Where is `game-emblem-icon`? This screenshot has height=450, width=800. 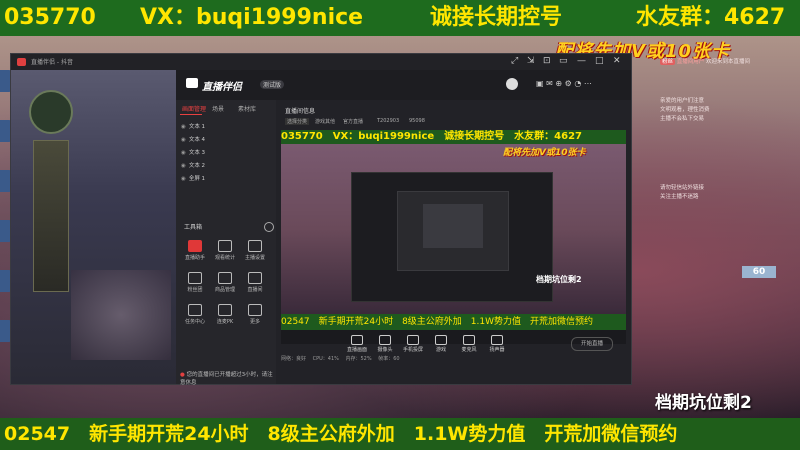 game-emblem-icon is located at coordinates (51, 112).